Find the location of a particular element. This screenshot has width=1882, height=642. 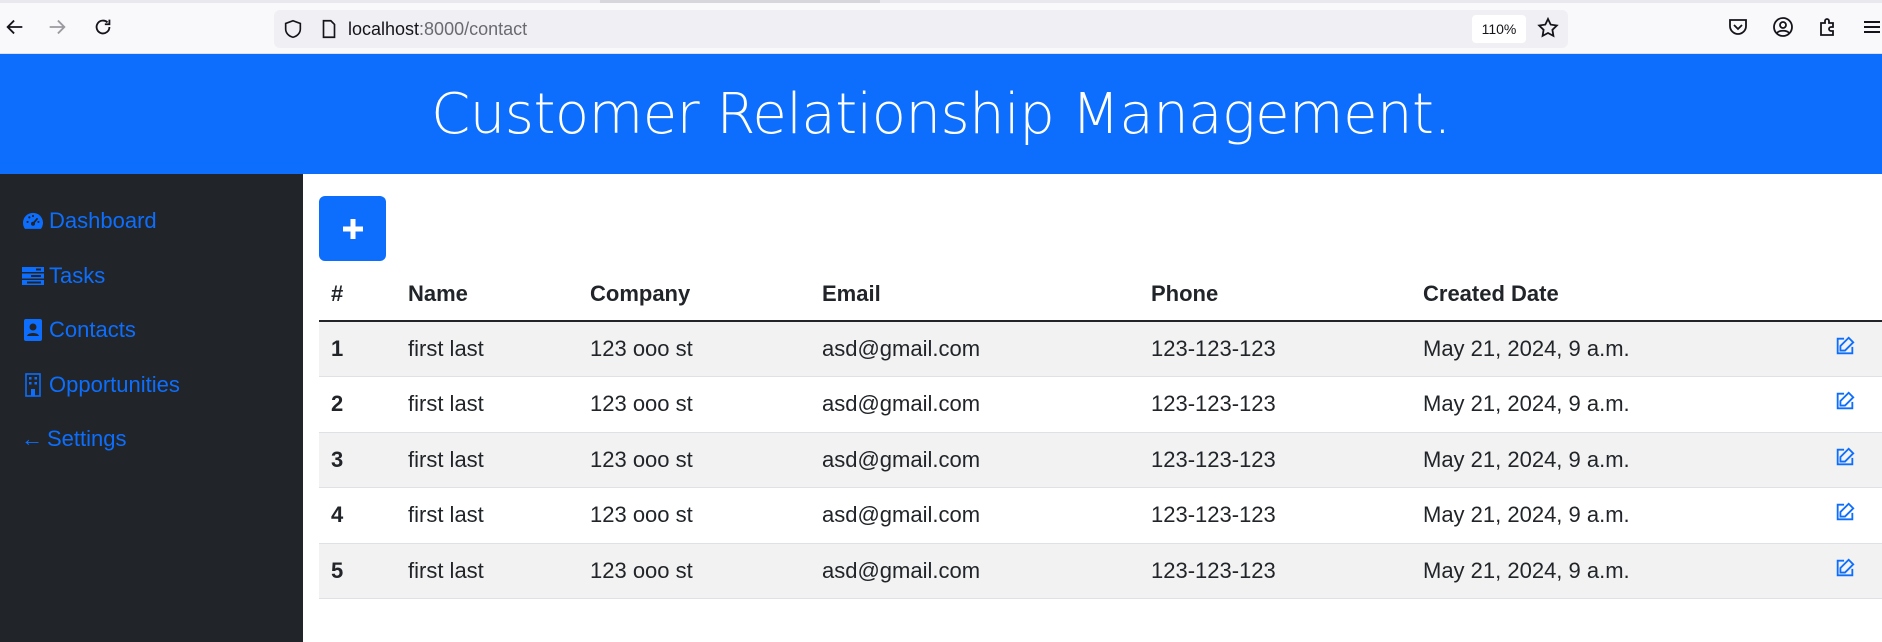

url-path: :8000/contact is located at coordinates (473, 29).